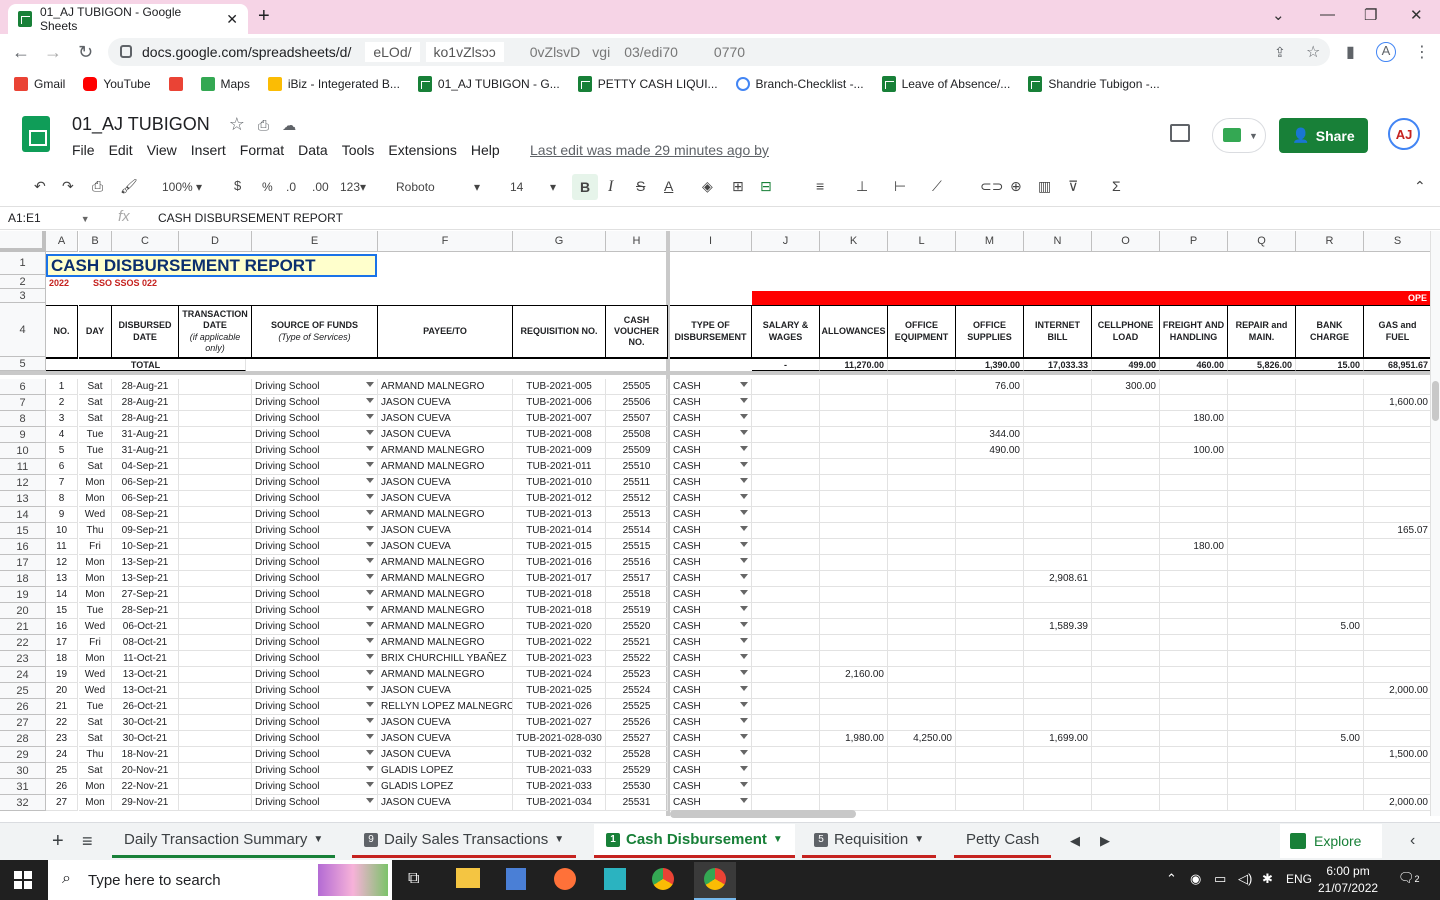 The image size is (1440, 900). Describe the element at coordinates (36, 134) in the screenshot. I see `sheets-logo-icon` at that location.